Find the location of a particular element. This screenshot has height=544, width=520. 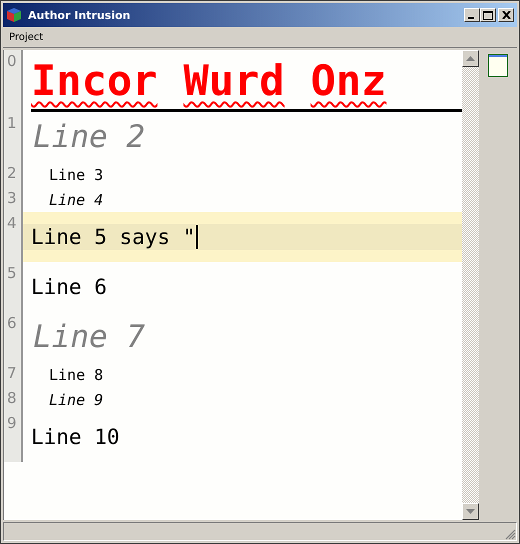

maximize-icon is located at coordinates (488, 15).